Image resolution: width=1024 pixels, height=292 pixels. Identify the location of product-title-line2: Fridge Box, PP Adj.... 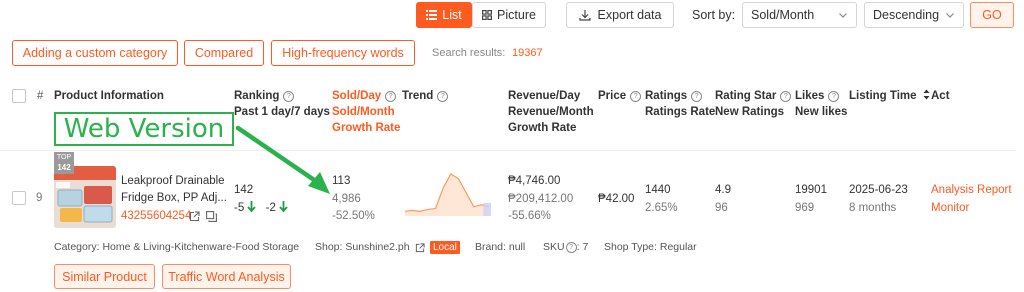
(174, 198).